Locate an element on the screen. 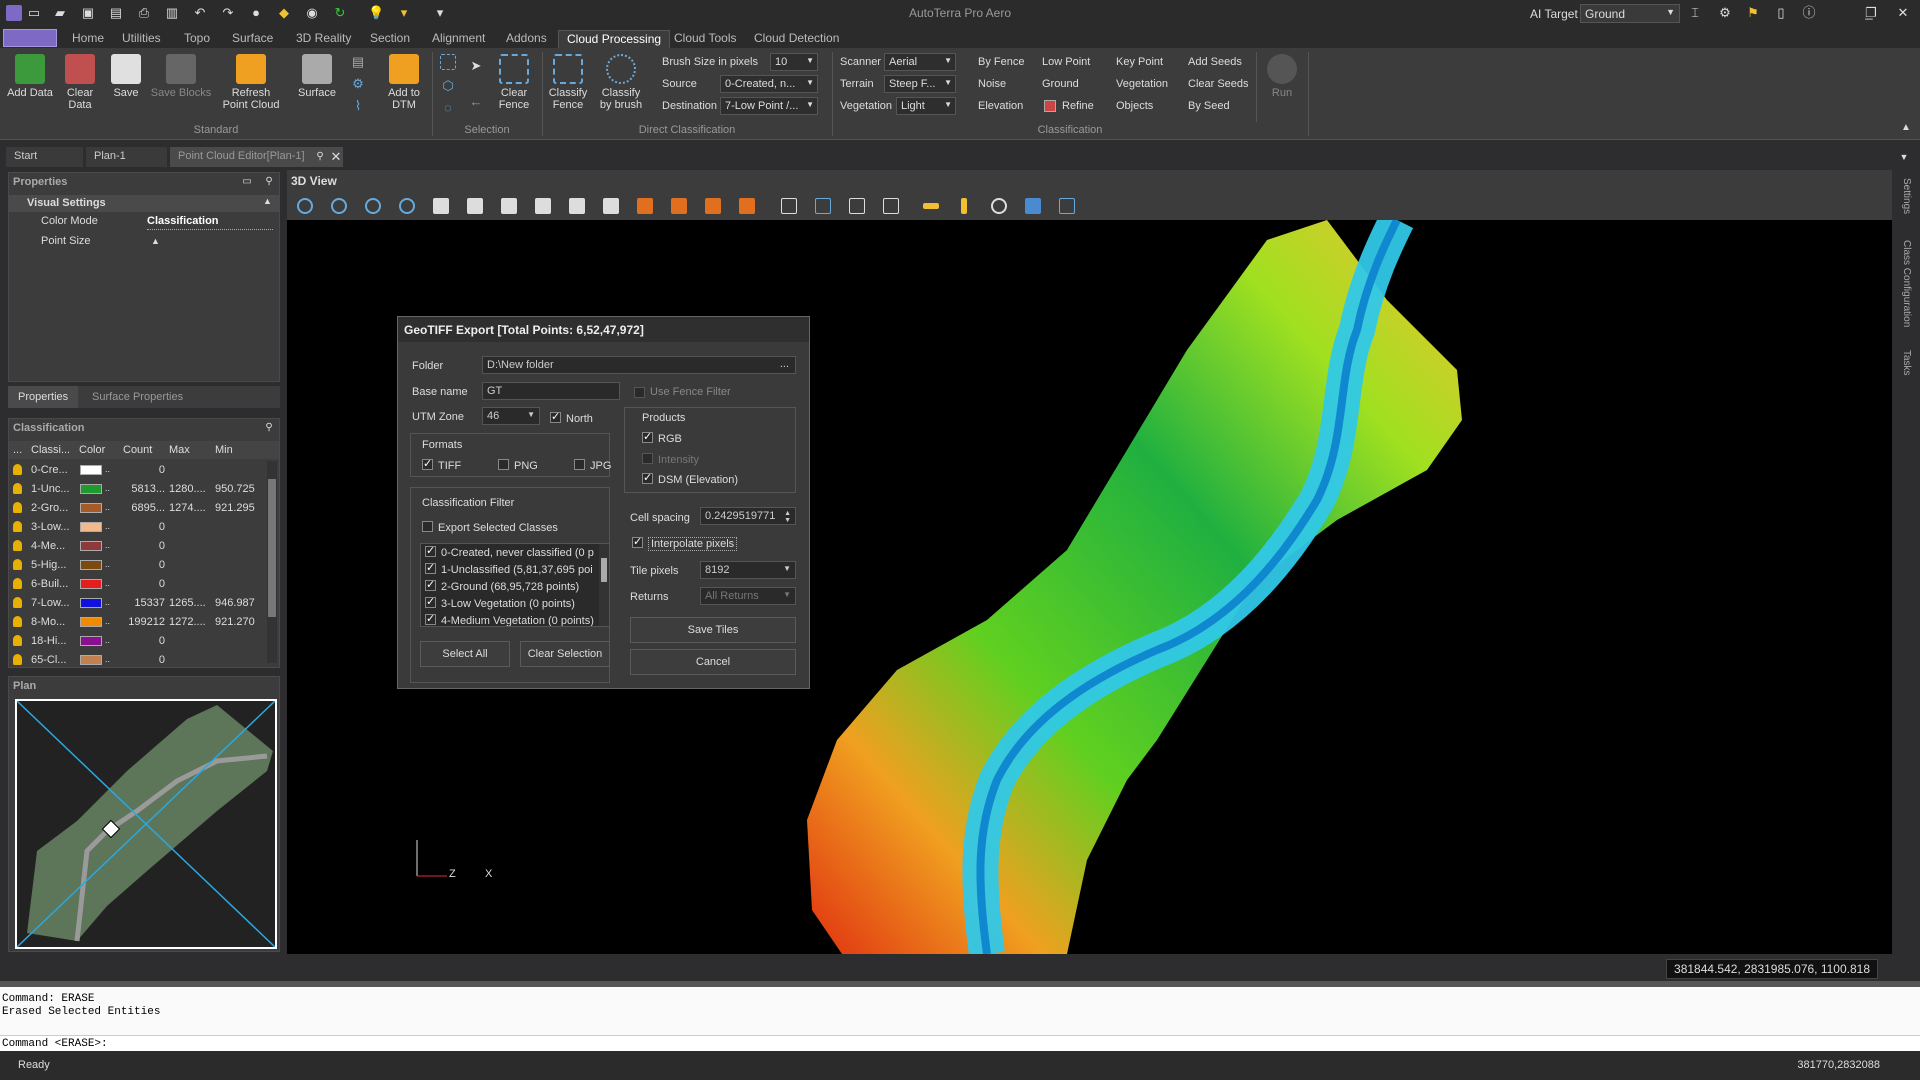 Image resolution: width=1920 pixels, height=1080 pixels. layers-icon is located at coordinates (1033, 206).